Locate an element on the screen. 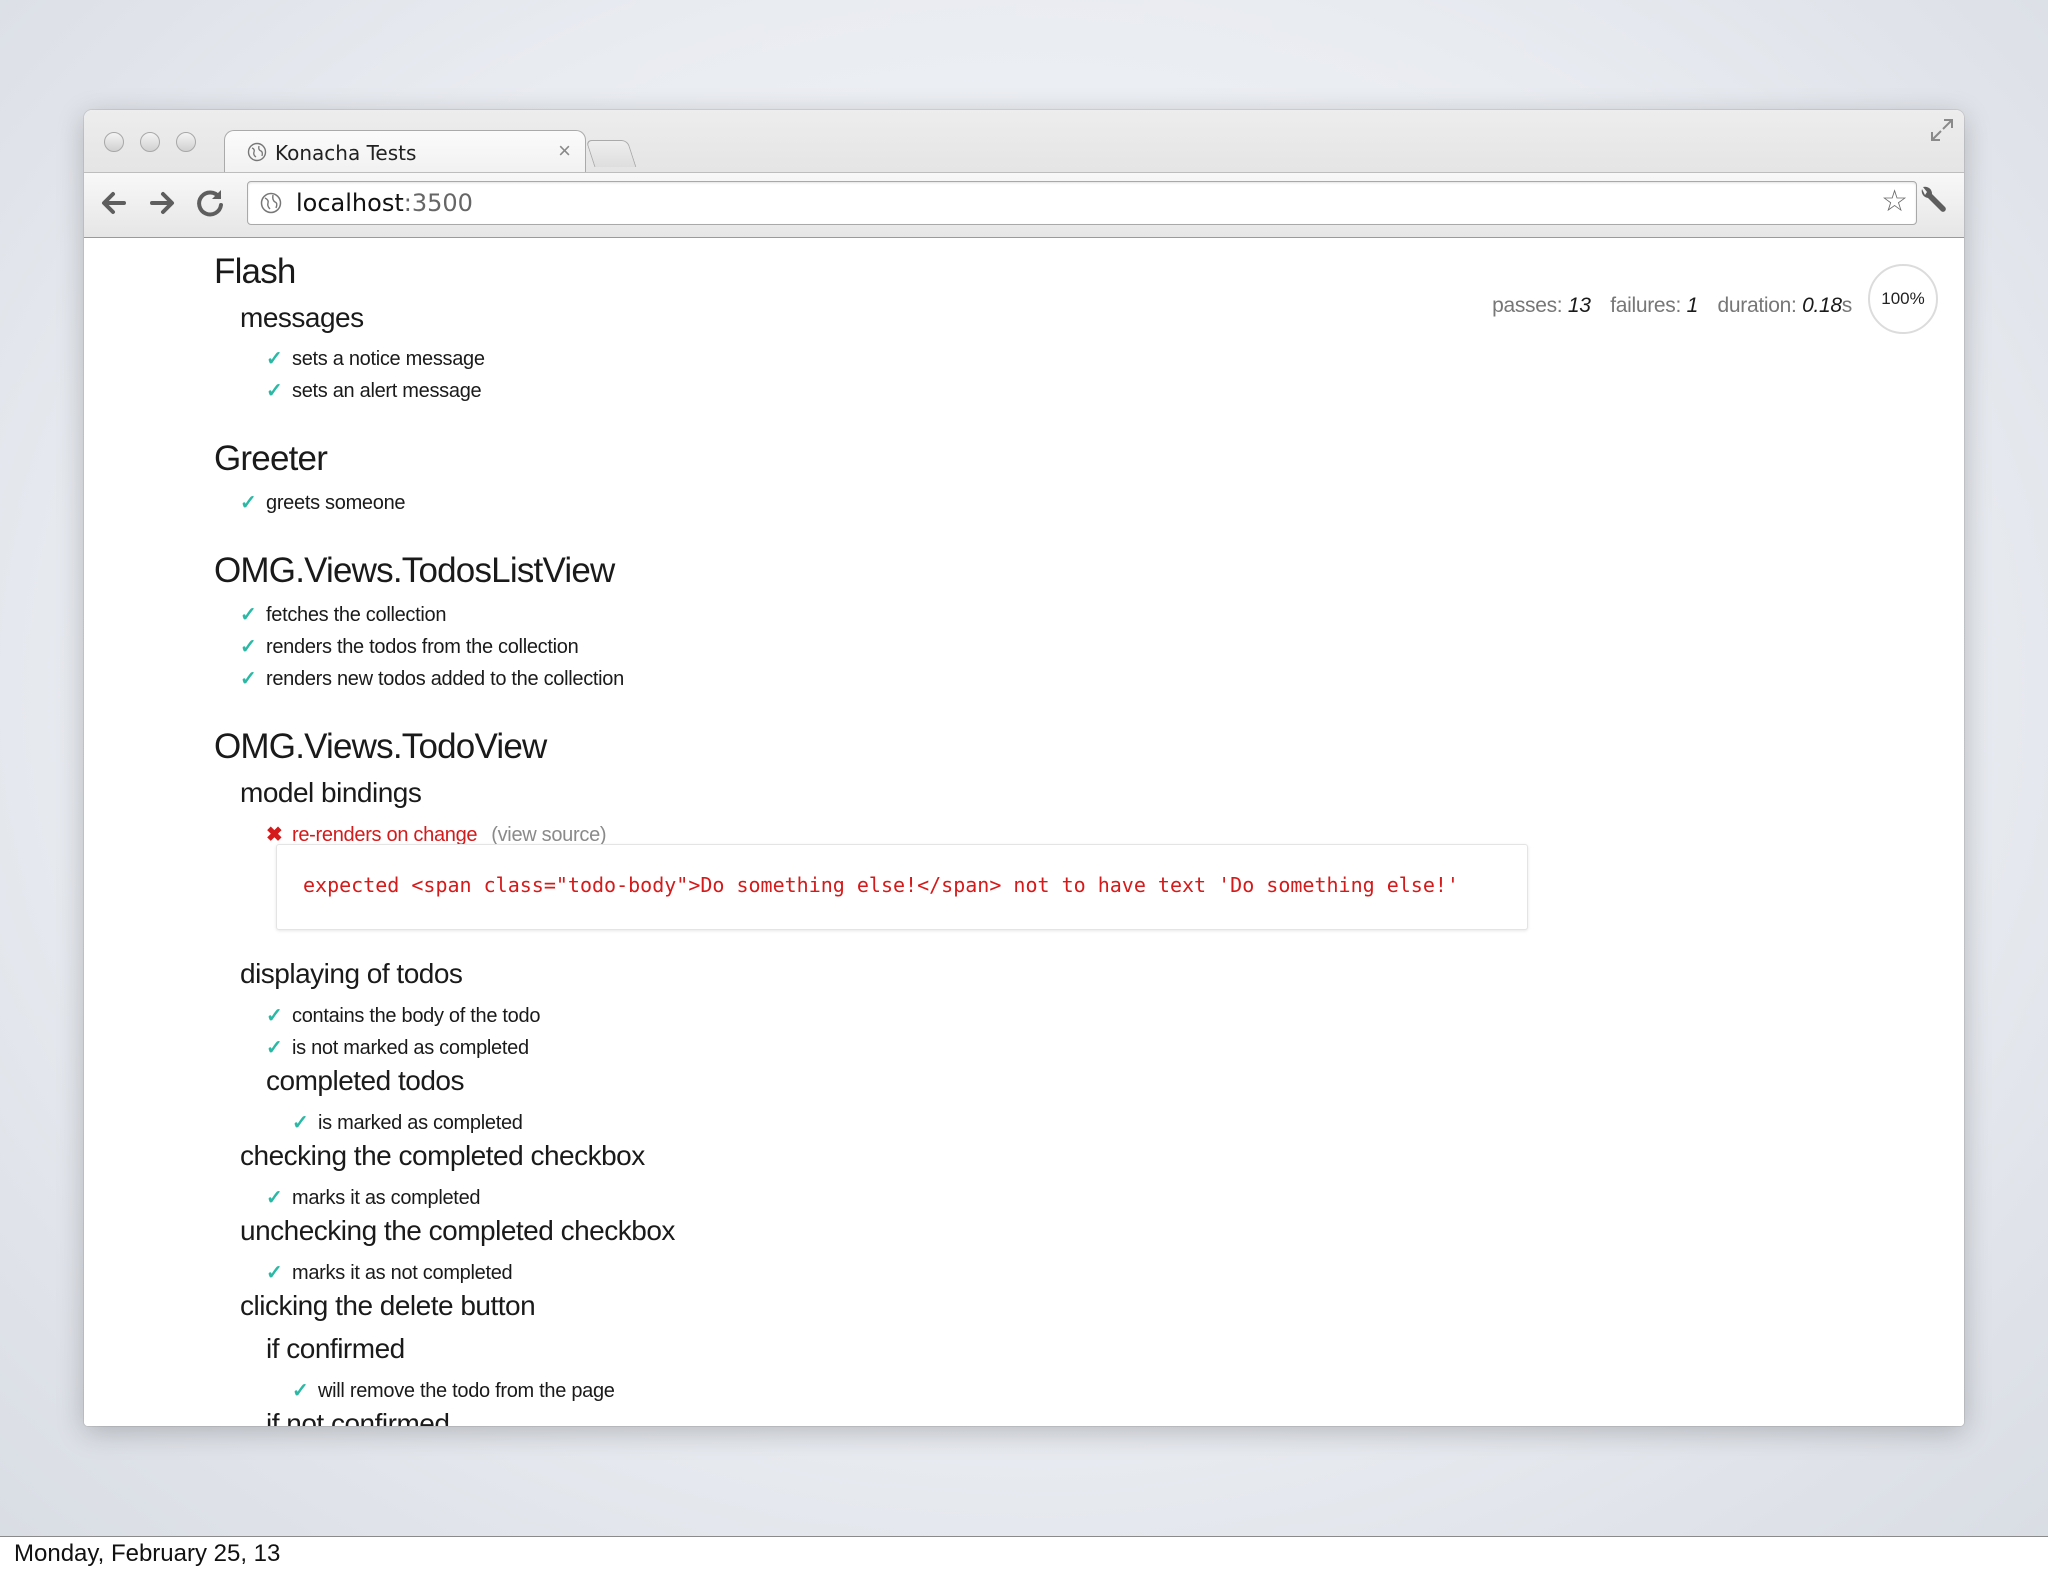  browser-toolbar: localhost:3500 ☆ is located at coordinates (1024, 204).